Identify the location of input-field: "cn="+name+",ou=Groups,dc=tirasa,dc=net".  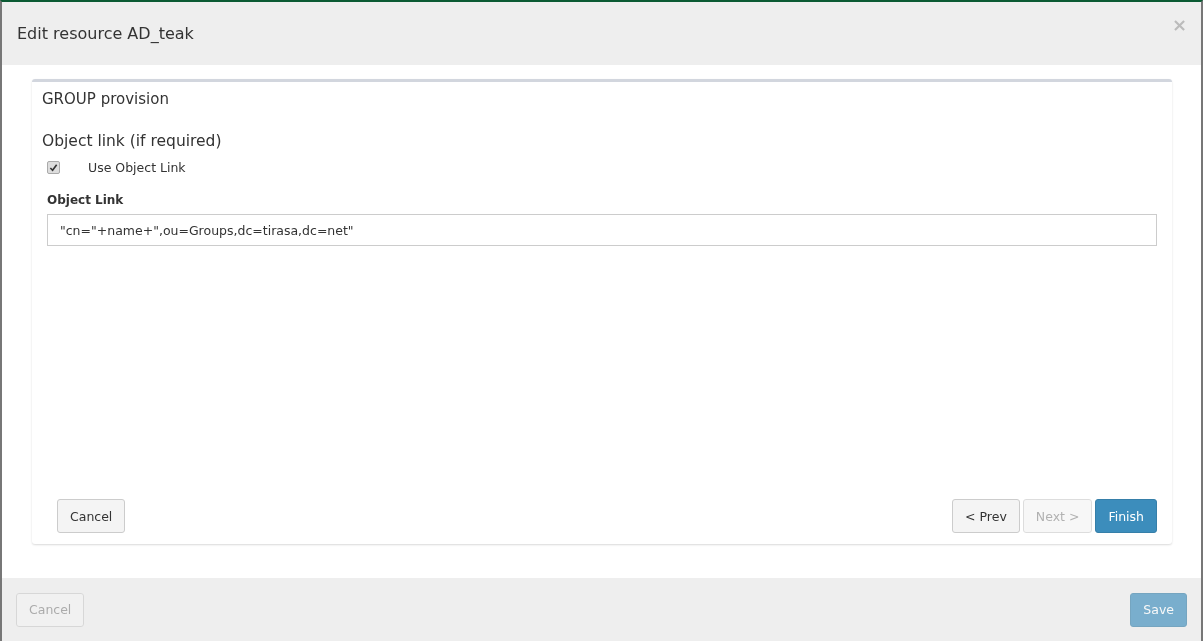
(602, 230).